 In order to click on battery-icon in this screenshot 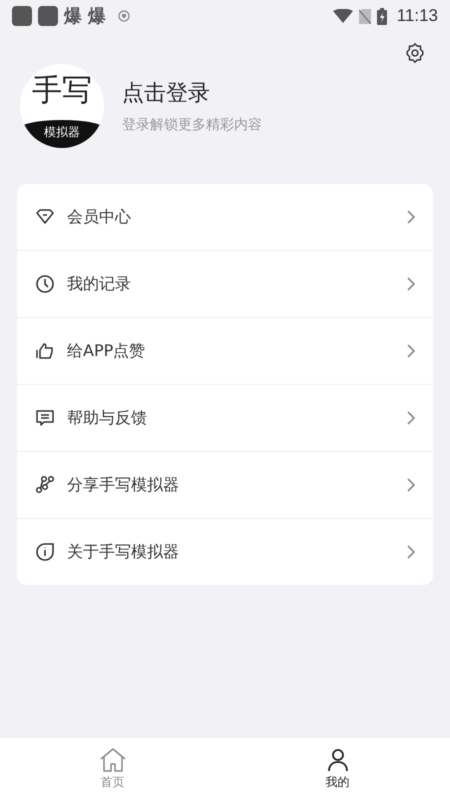, I will do `click(381, 16)`.